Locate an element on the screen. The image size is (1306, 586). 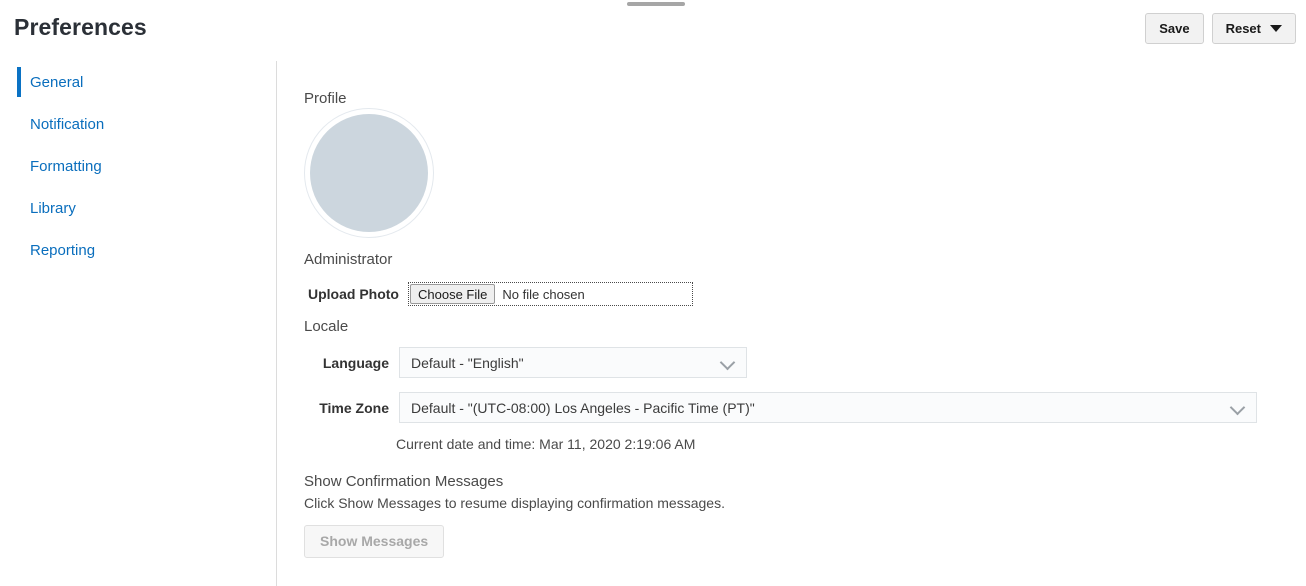
language-select: Default - "English" is located at coordinates (573, 362).